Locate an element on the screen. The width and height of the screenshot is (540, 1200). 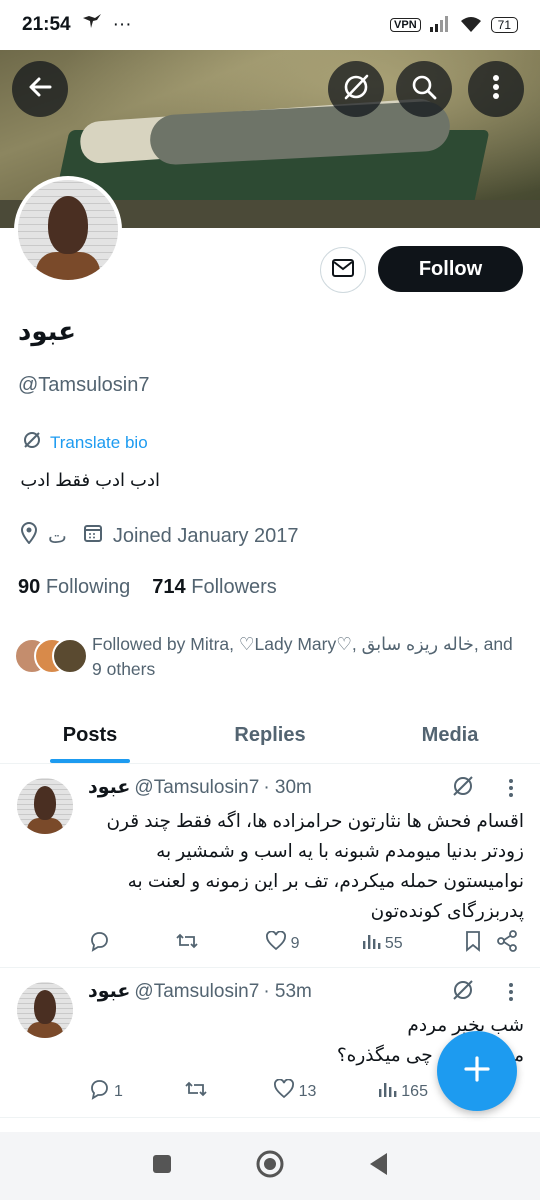
arrow-left-icon is located at coordinates (40, 89).